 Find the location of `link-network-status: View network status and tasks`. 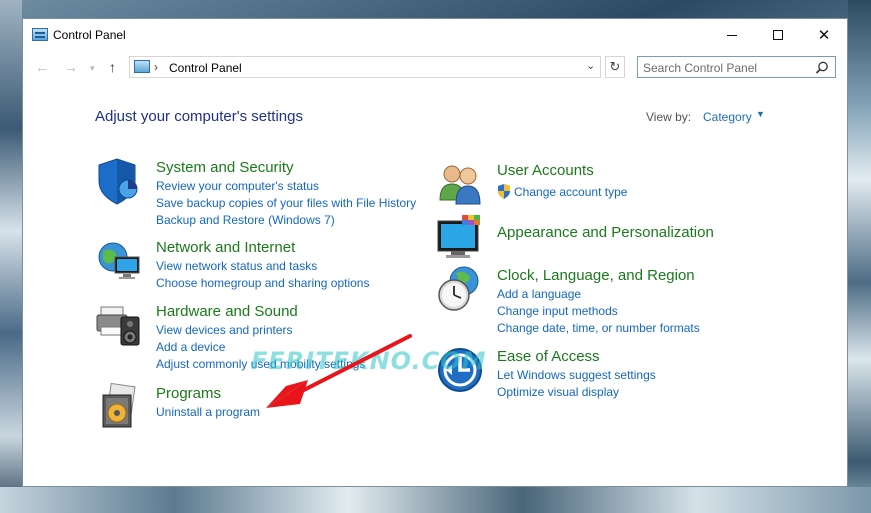

link-network-status: View network status and tasks is located at coordinates (236, 266).